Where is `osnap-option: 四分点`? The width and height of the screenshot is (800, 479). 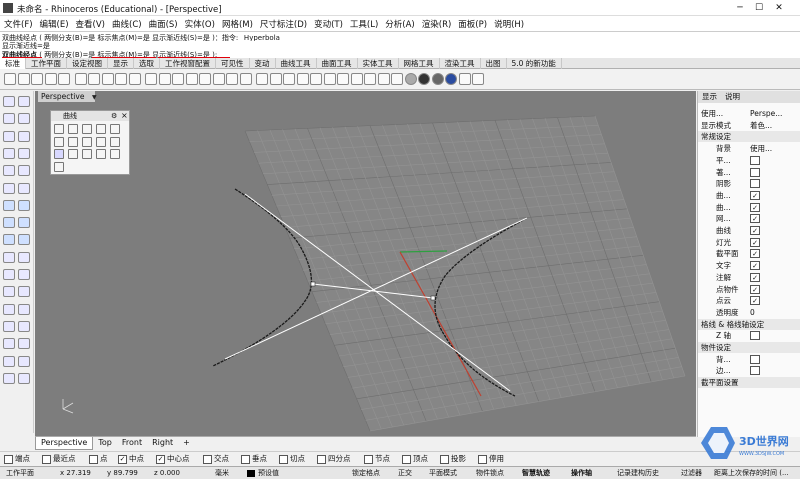 osnap-option: 四分点 is located at coordinates (334, 459).